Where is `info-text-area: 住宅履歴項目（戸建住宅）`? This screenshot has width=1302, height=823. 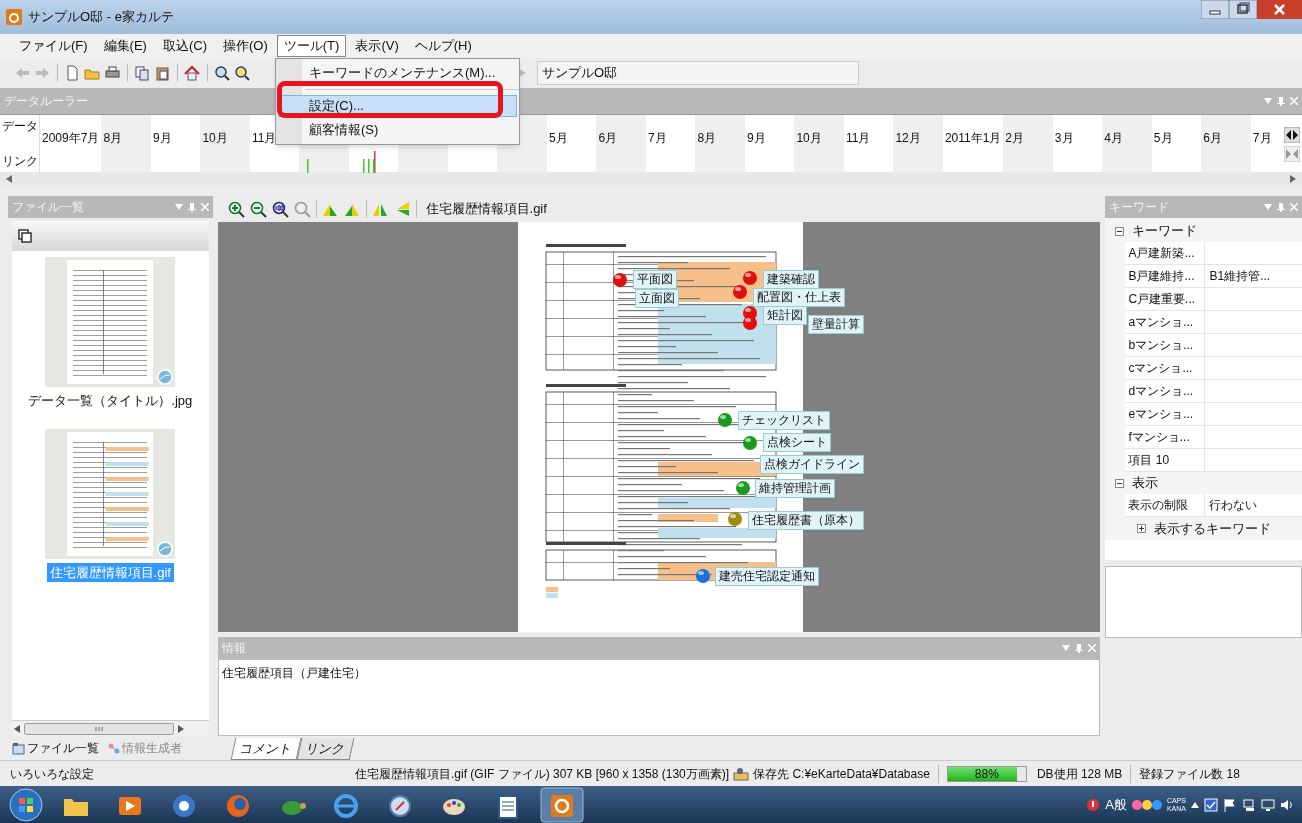
info-text-area: 住宅履歴項目（戸建住宅） is located at coordinates (659, 697).